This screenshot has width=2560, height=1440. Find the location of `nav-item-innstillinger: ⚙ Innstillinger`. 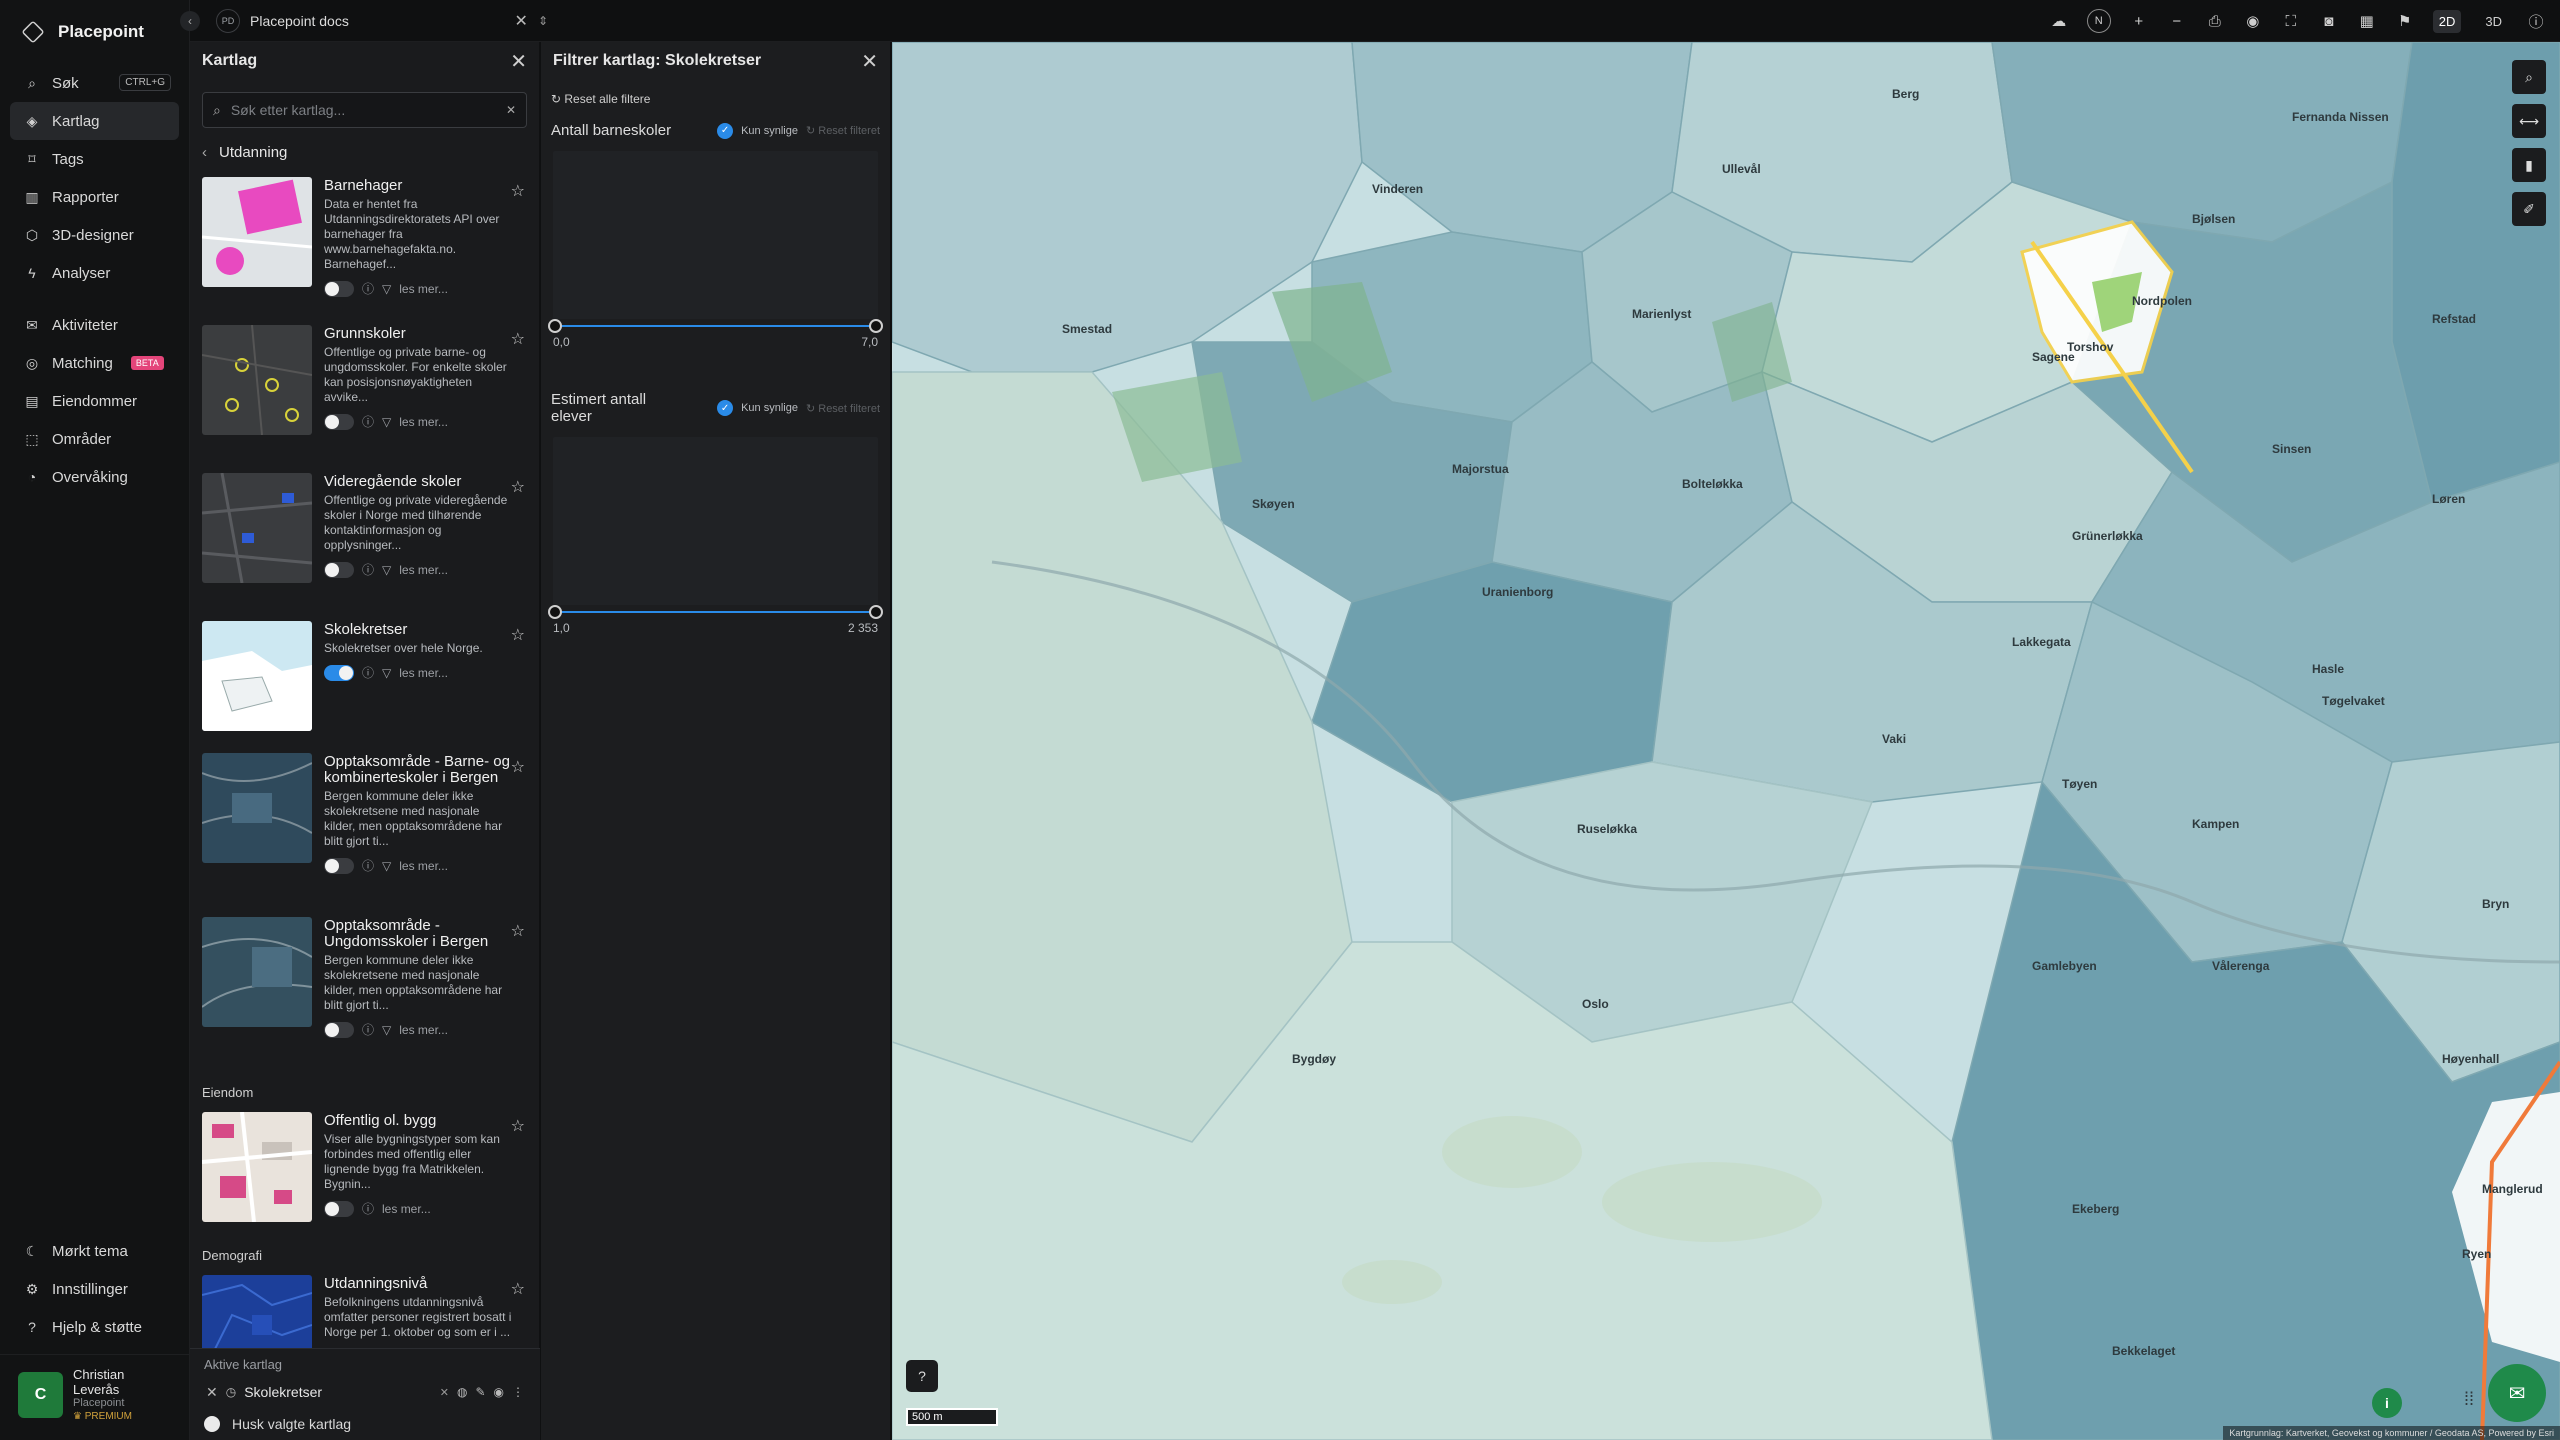

nav-item-innstillinger: ⚙ Innstillinger is located at coordinates (95, 1289).